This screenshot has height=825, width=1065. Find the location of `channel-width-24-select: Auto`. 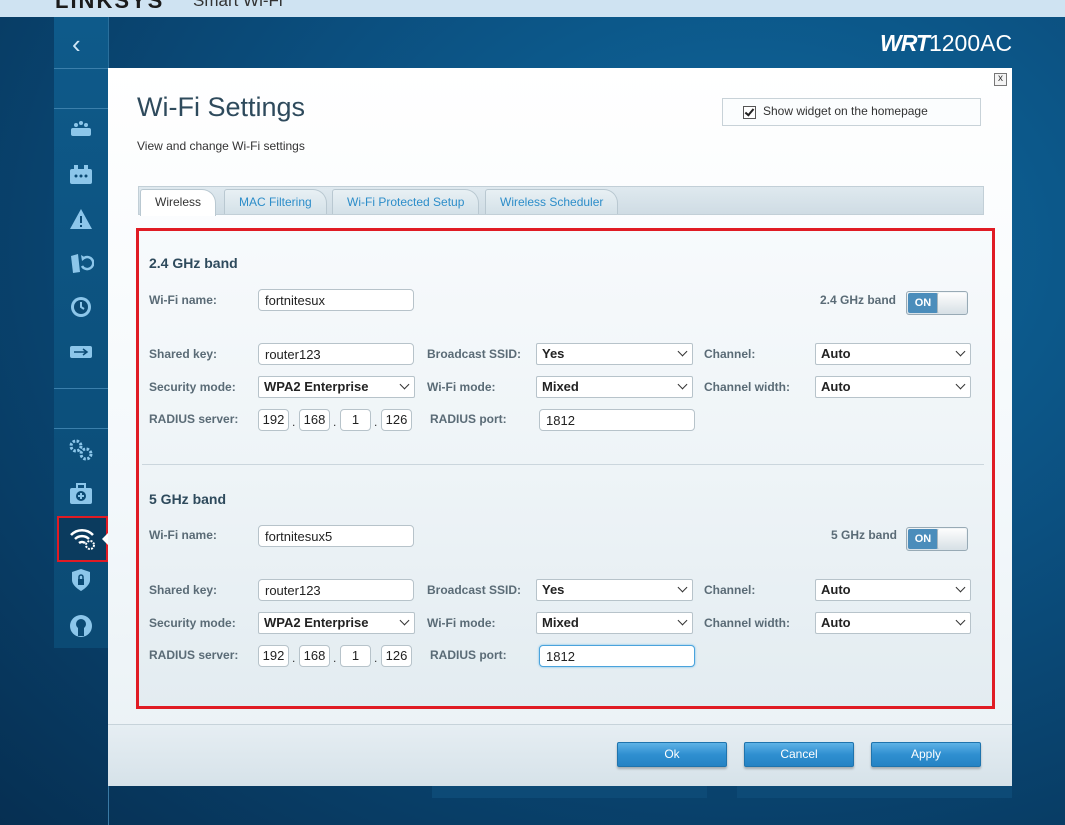

channel-width-24-select: Auto is located at coordinates (893, 387).